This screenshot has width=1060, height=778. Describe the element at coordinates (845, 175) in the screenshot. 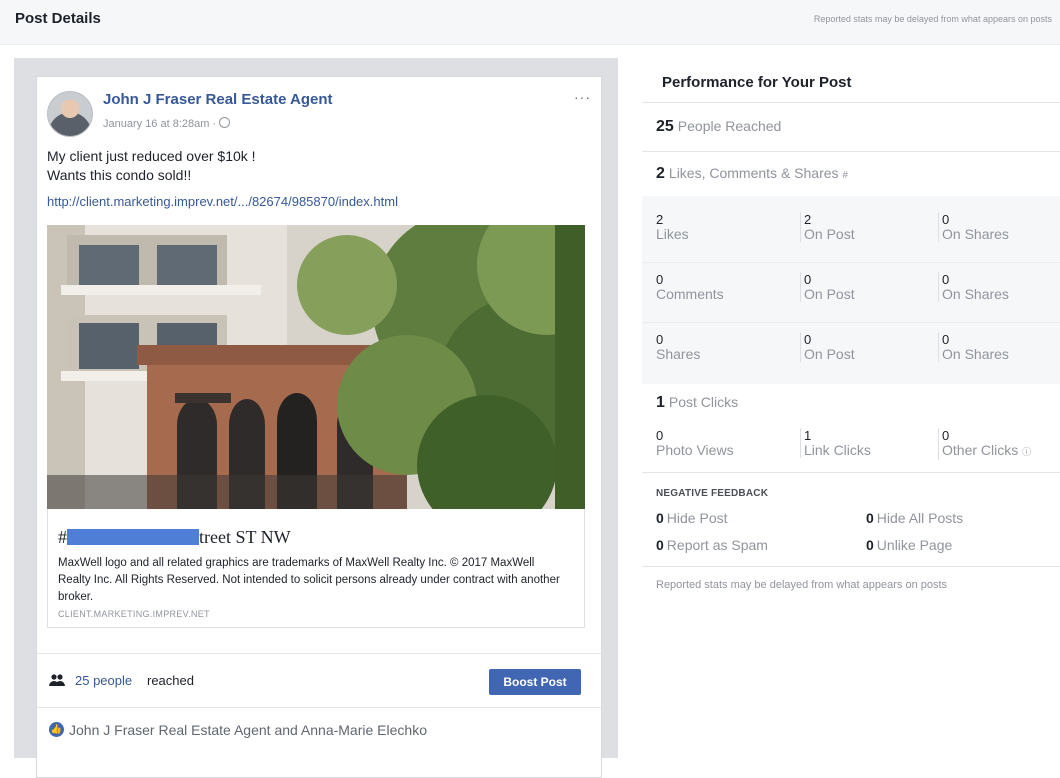

I see `info-icon: #` at that location.